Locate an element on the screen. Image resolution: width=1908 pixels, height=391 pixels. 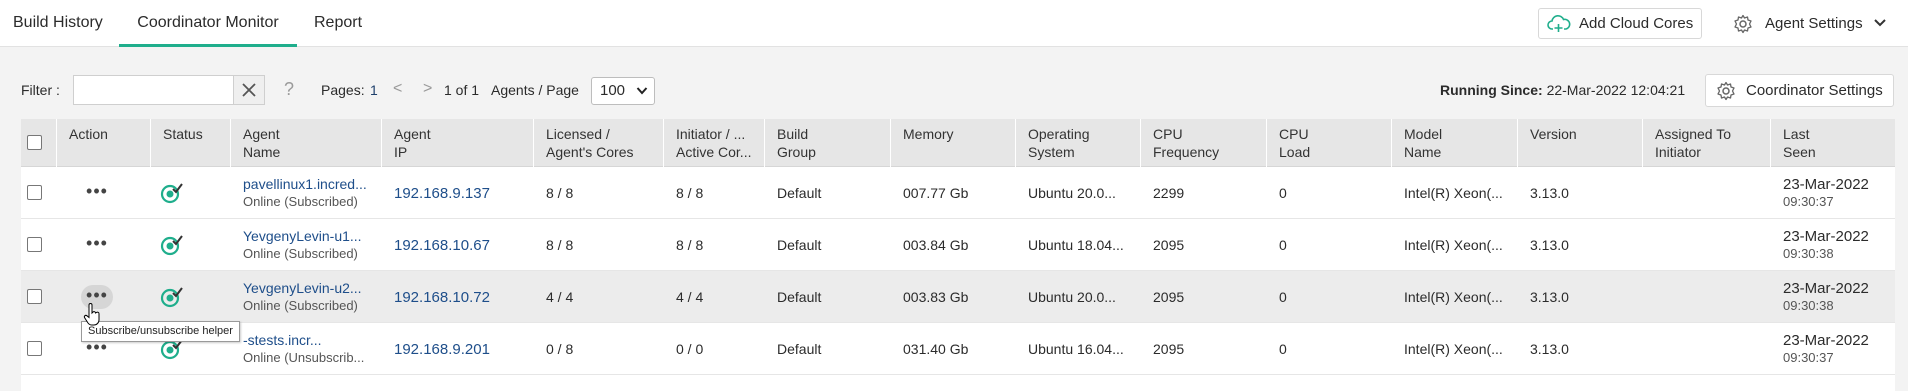
licensed-cell: 8 / 8 is located at coordinates (599, 193).